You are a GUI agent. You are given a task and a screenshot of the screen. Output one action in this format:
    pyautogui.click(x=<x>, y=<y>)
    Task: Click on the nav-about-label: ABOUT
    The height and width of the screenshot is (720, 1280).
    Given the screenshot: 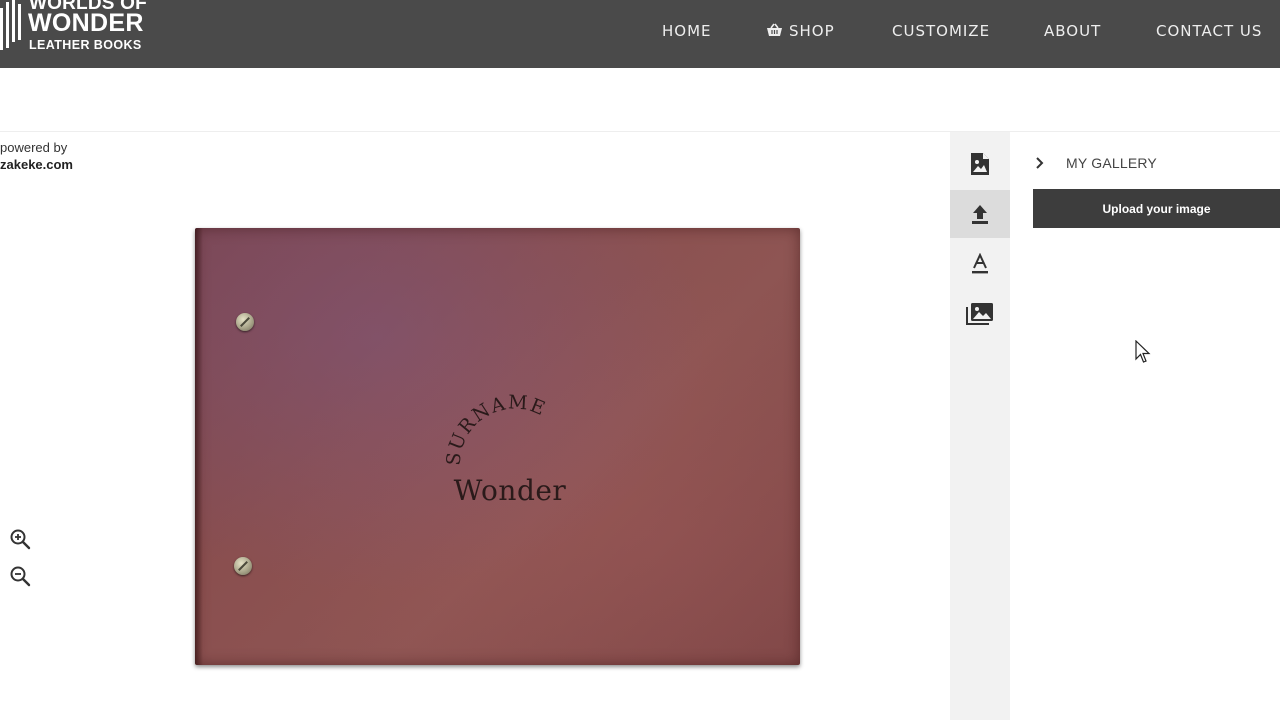 What is the action you would take?
    pyautogui.click(x=1073, y=31)
    